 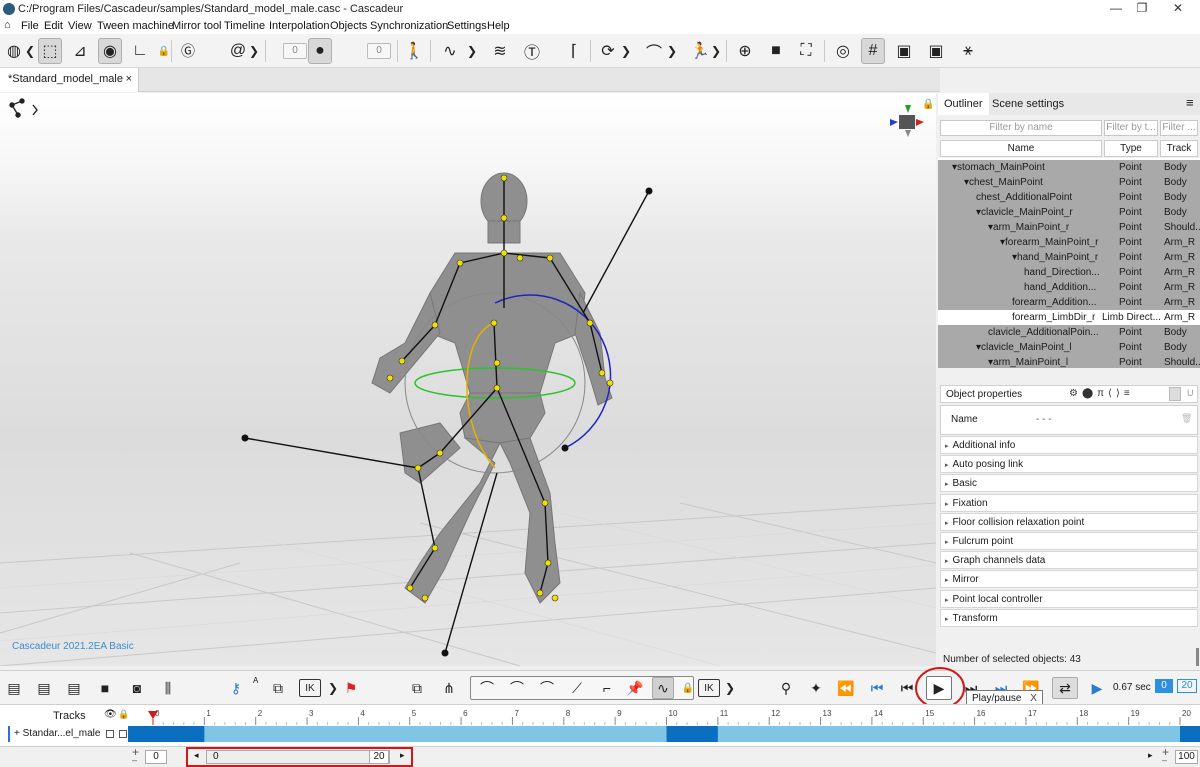 What do you see at coordinates (74, 688) in the screenshot?
I see `remove-track-icon: ▤` at bounding box center [74, 688].